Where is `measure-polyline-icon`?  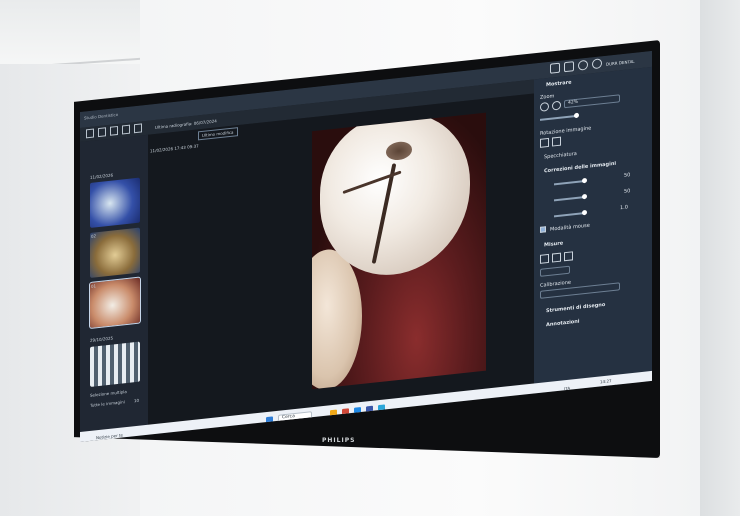 measure-polyline-icon is located at coordinates (556, 257).